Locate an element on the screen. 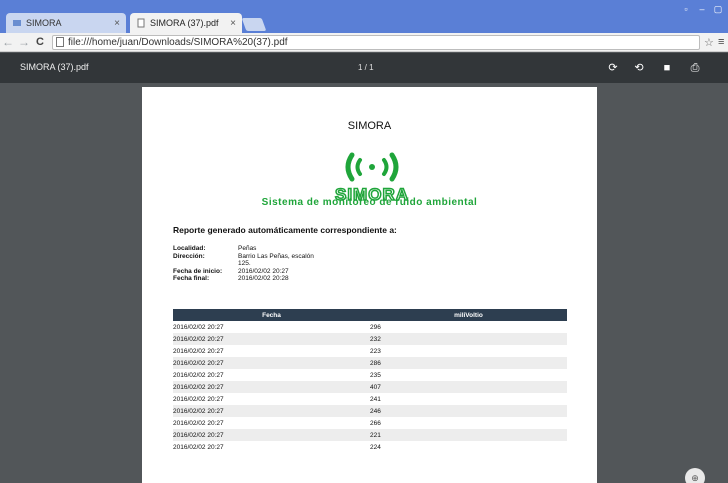 The height and width of the screenshot is (483, 728). column-header-fecha: Fecha is located at coordinates (271, 315).